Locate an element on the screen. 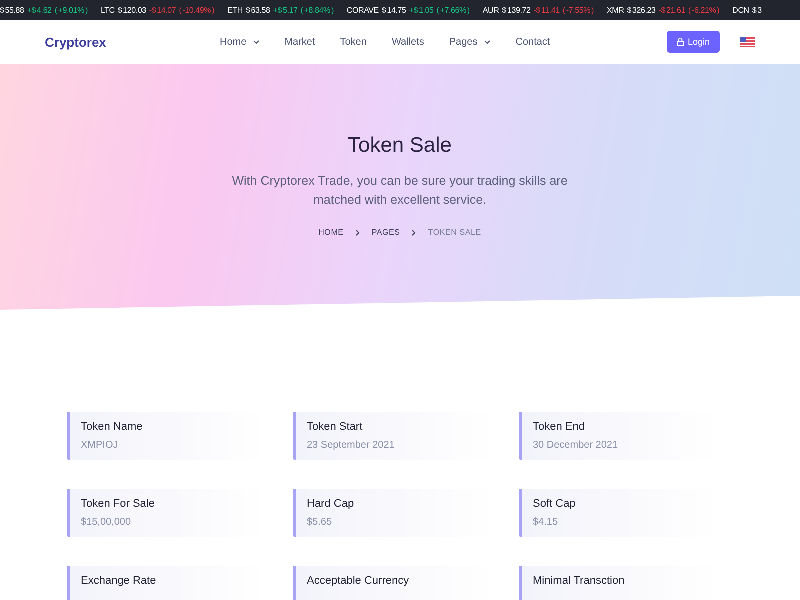 This screenshot has height=600, width=800. coin-price: $ 3 is located at coordinates (757, 10).